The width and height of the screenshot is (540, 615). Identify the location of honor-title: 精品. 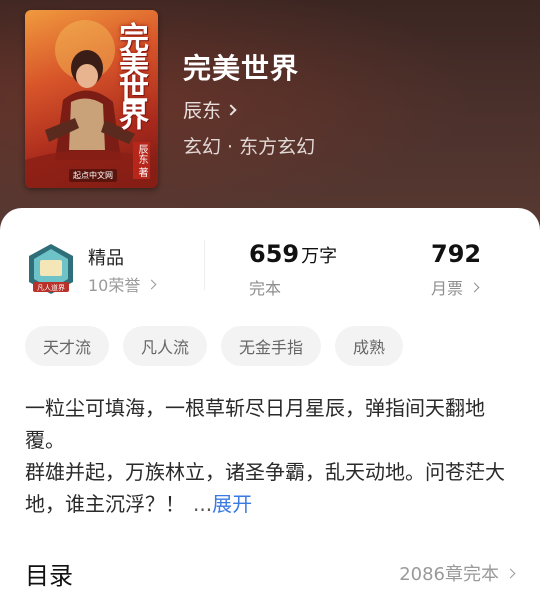
(106, 258).